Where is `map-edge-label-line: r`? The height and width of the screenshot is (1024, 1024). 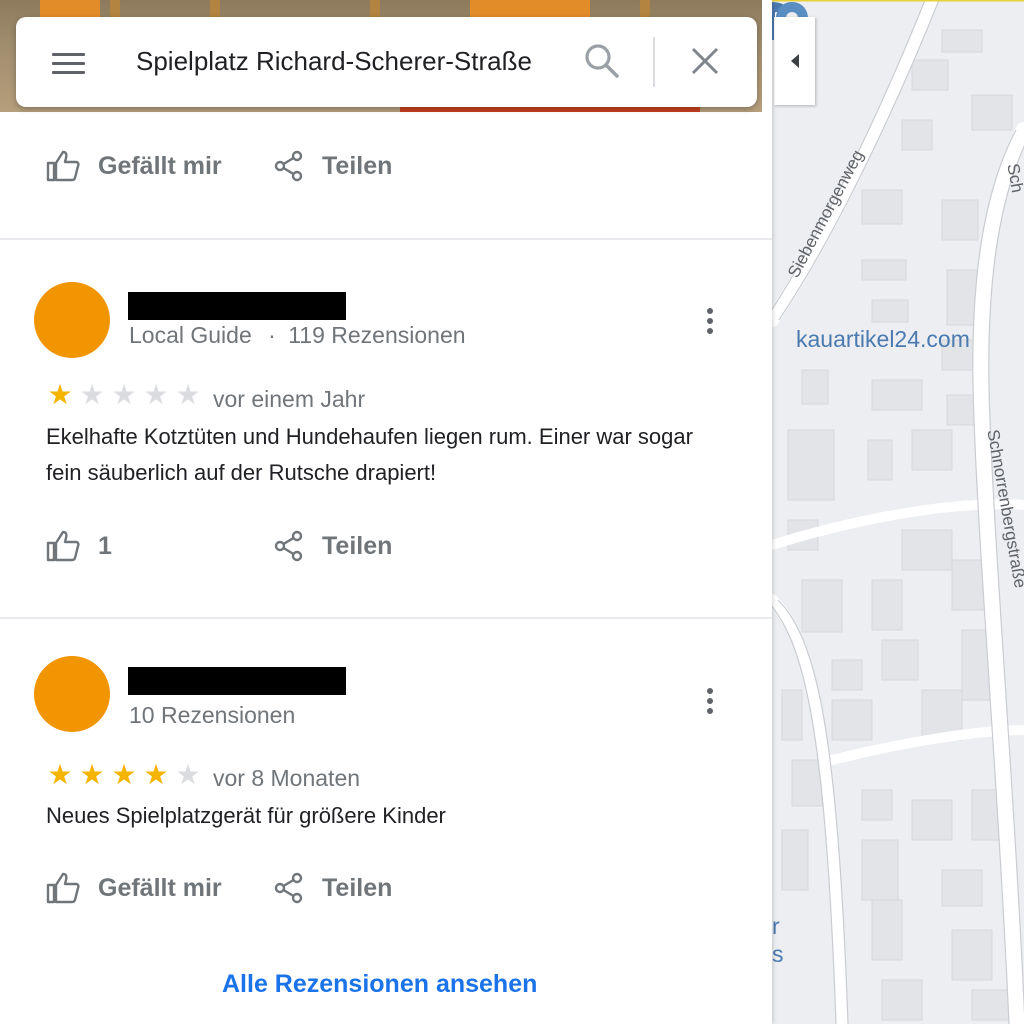 map-edge-label-line: r is located at coordinates (776, 926).